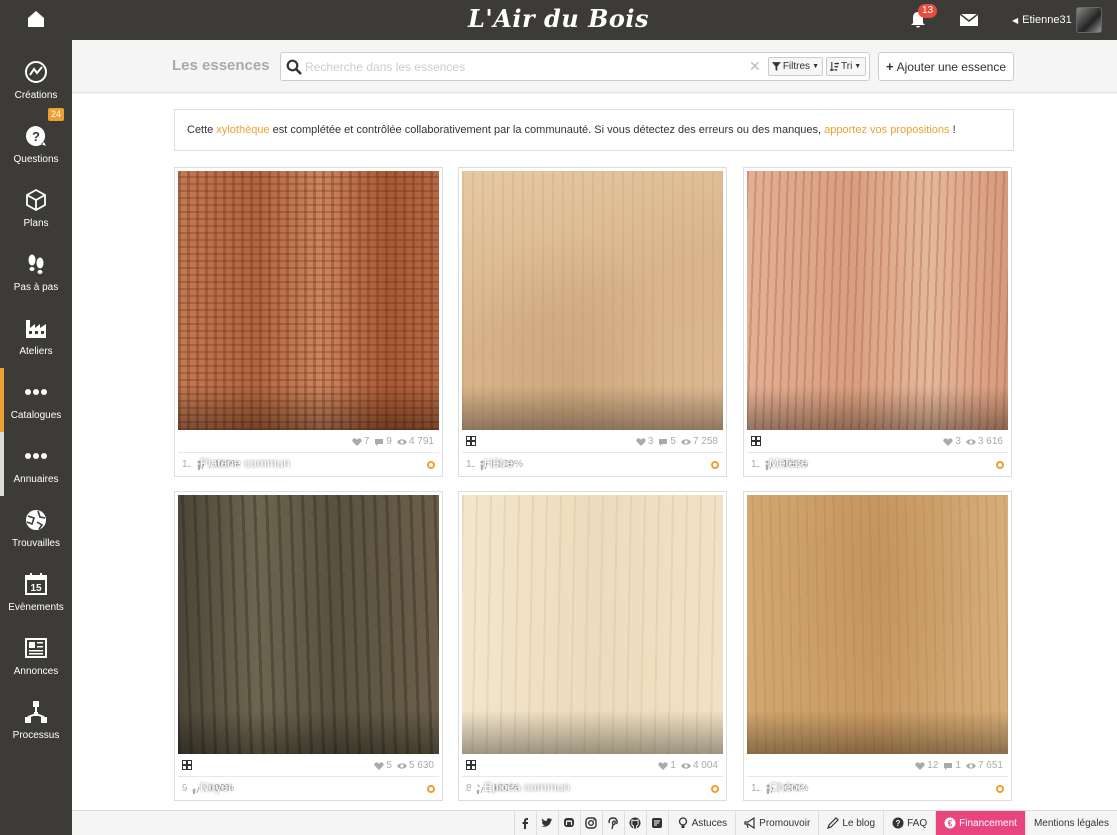 The height and width of the screenshot is (835, 1117). What do you see at coordinates (1015, 20) in the screenshot?
I see `caret-left-icon: ◀` at bounding box center [1015, 20].